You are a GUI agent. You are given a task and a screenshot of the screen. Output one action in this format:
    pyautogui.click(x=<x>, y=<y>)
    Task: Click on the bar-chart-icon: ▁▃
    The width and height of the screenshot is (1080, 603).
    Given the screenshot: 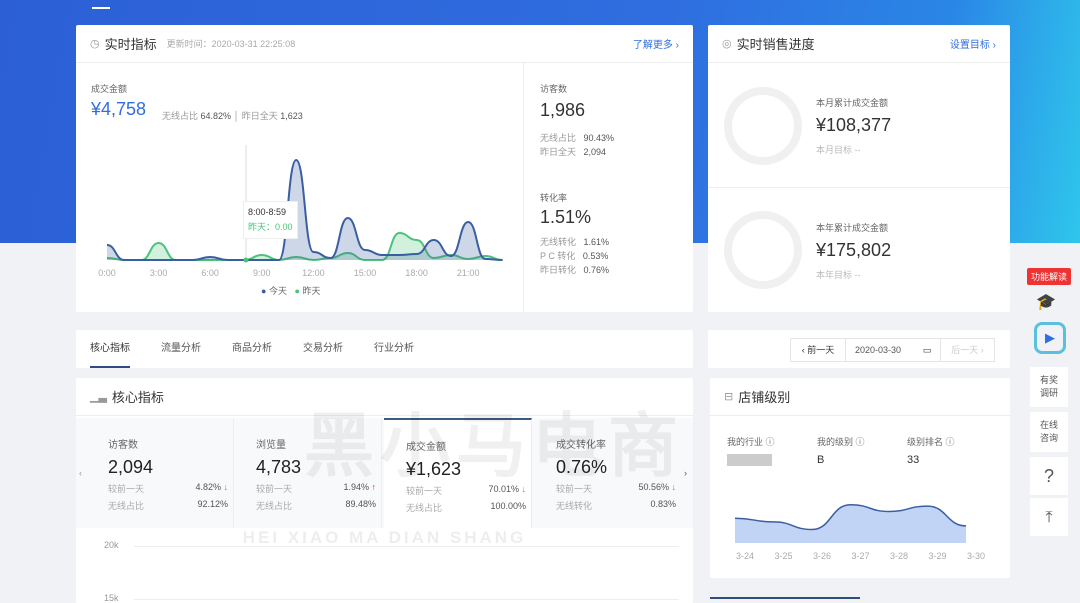 What is the action you would take?
    pyautogui.click(x=98, y=397)
    